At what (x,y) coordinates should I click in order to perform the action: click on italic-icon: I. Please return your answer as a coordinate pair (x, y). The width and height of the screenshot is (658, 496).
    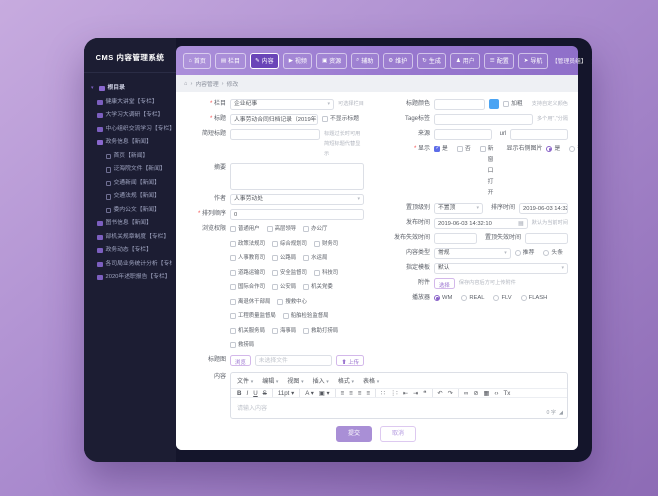
    Looking at the image, I should click on (247, 393).